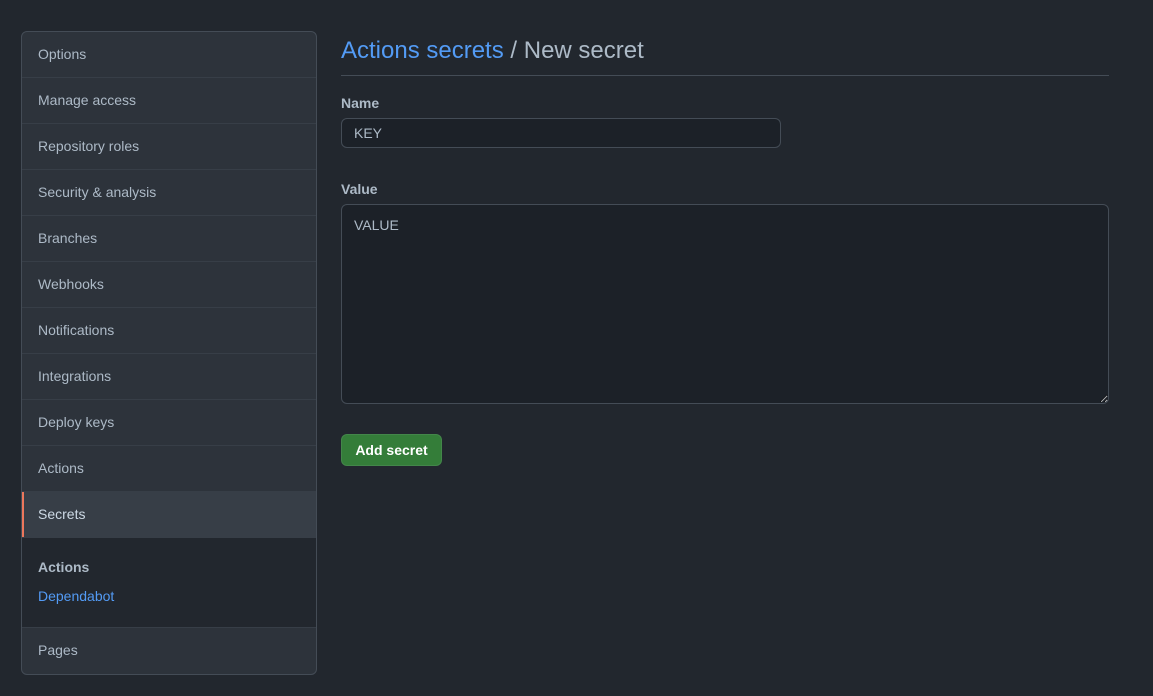  What do you see at coordinates (169, 331) in the screenshot?
I see `sidebar-item-notifications: Notifications` at bounding box center [169, 331].